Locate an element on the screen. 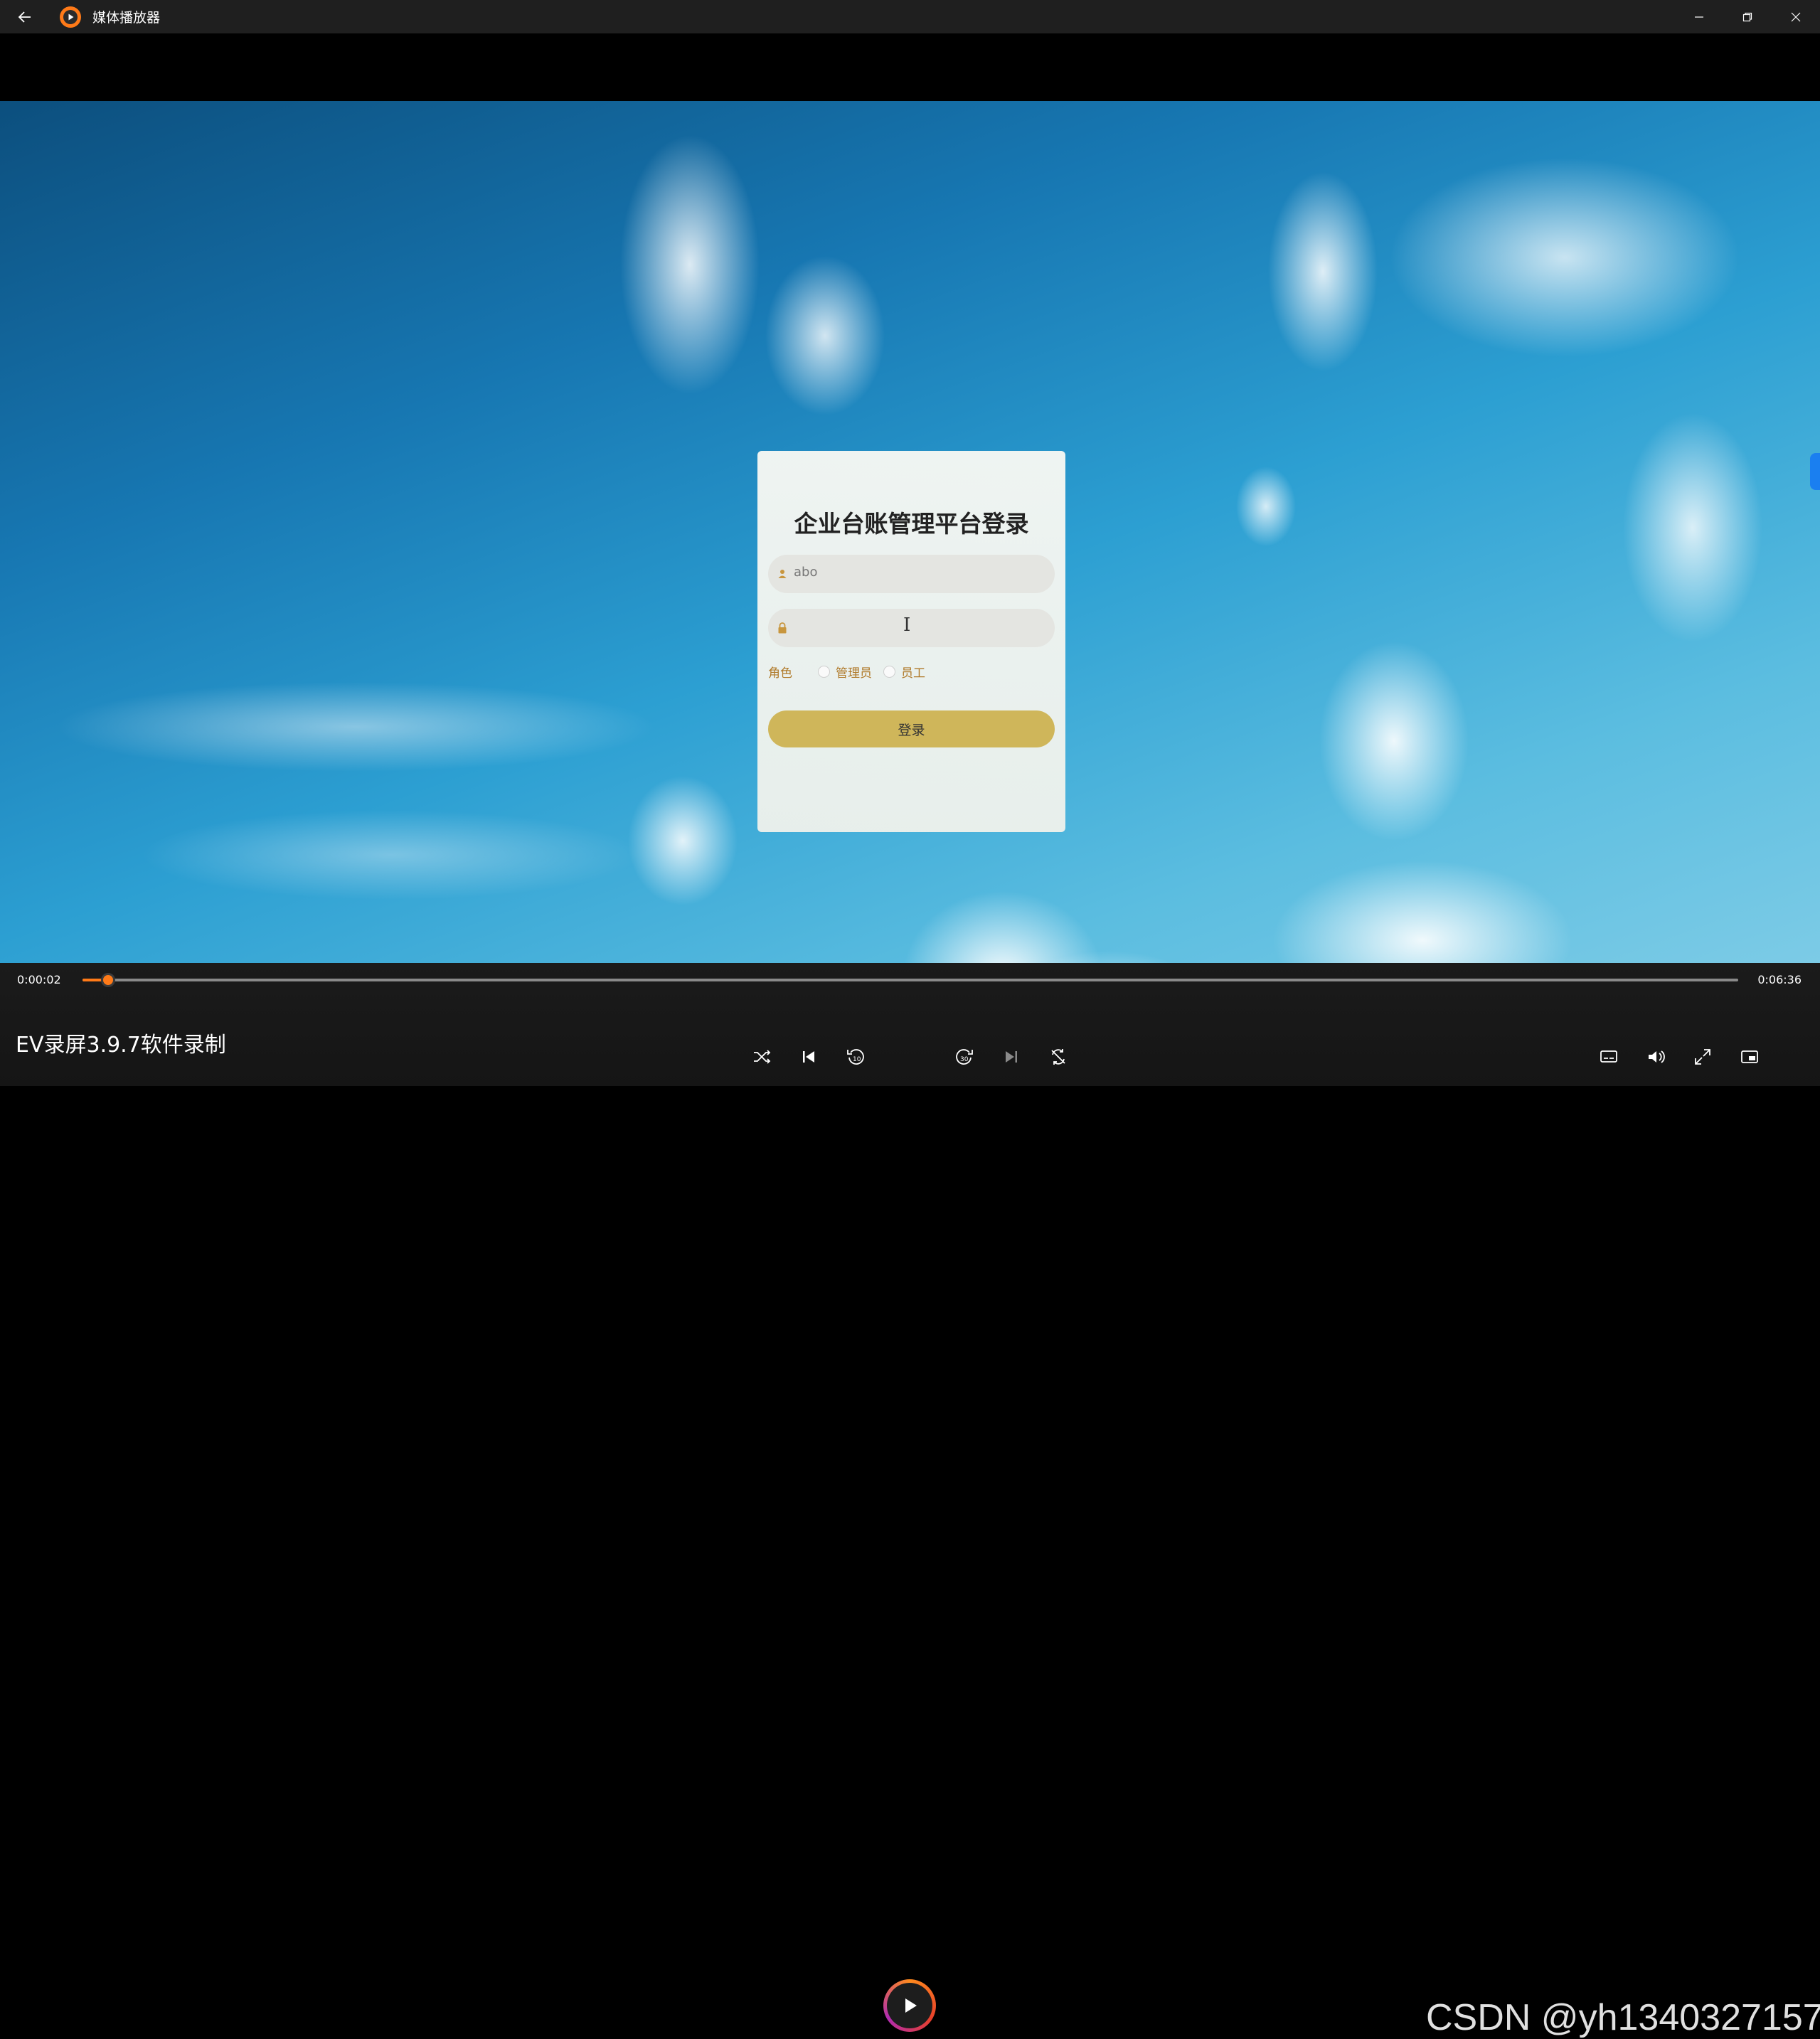 The width and height of the screenshot is (1820, 2039). forward-30-button: 30 is located at coordinates (964, 1057).